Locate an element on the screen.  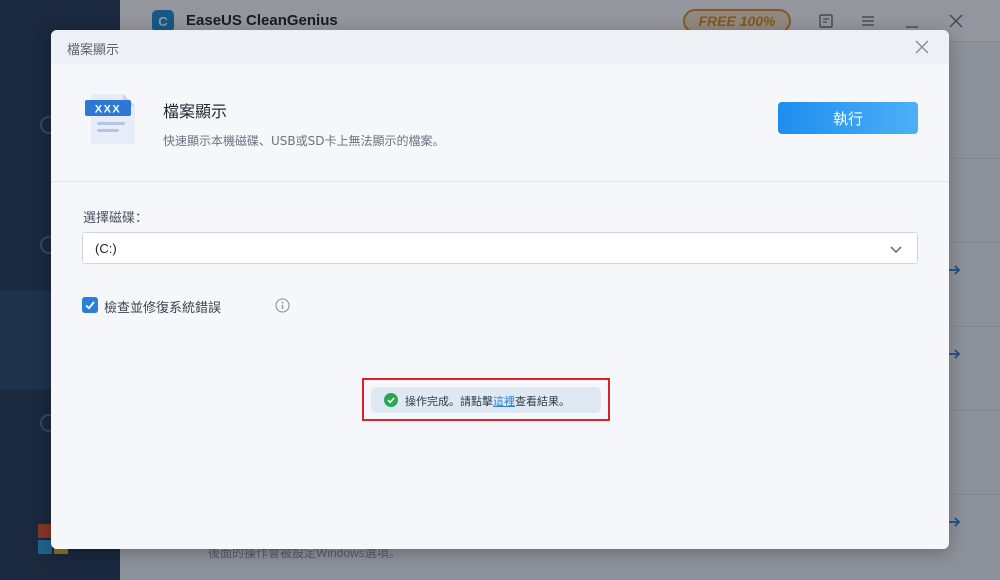
dialog-title: 檔案顯示 is located at coordinates (93, 50).